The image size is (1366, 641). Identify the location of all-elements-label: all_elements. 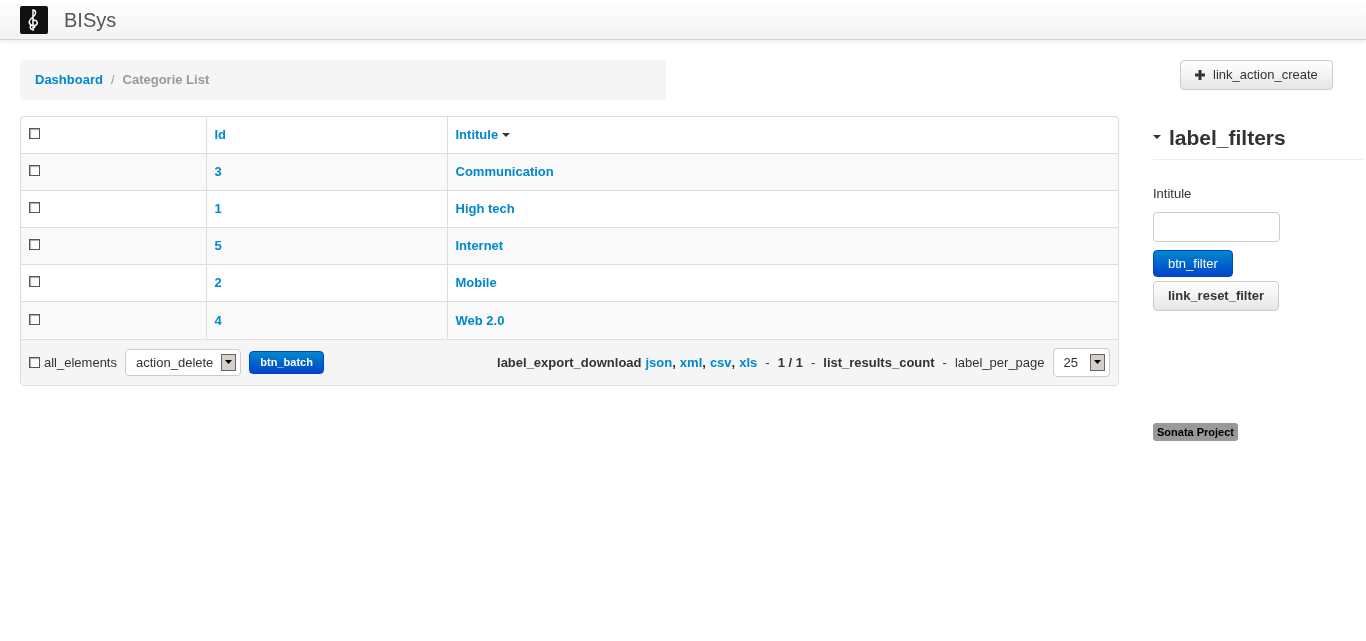
(80, 362).